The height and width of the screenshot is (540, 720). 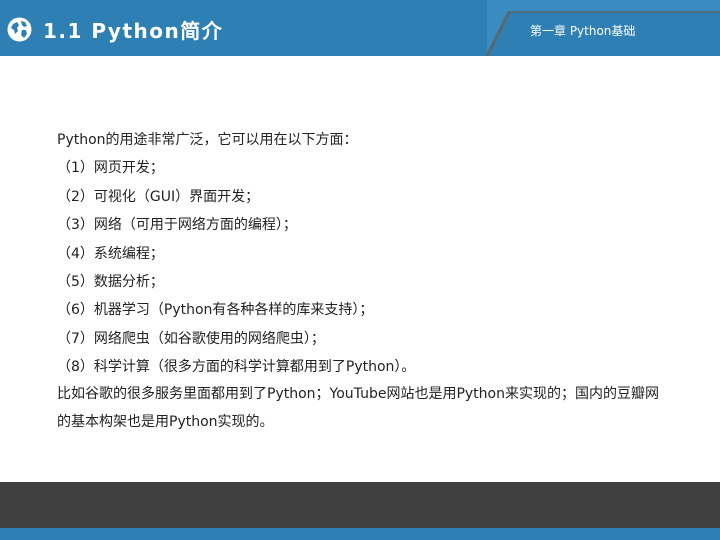 What do you see at coordinates (207, 140) in the screenshot?
I see `intro-text: Python的用途非常广泛，它可以用在以下方面：` at bounding box center [207, 140].